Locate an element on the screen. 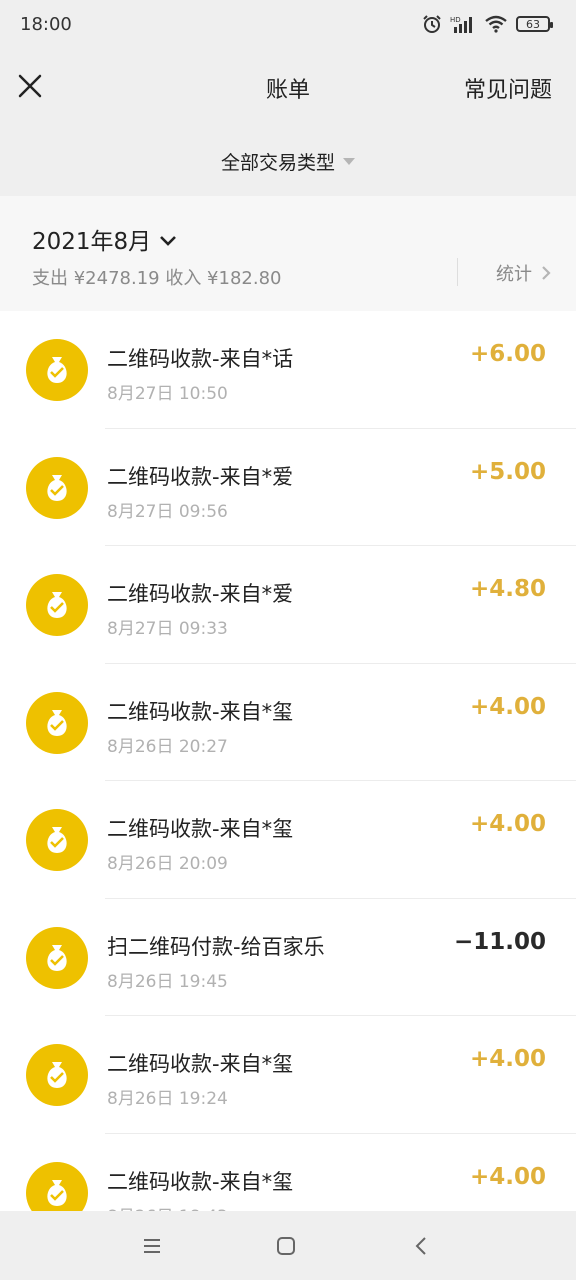  transaction-type-filter: 全部交易类型 is located at coordinates (288, 161).